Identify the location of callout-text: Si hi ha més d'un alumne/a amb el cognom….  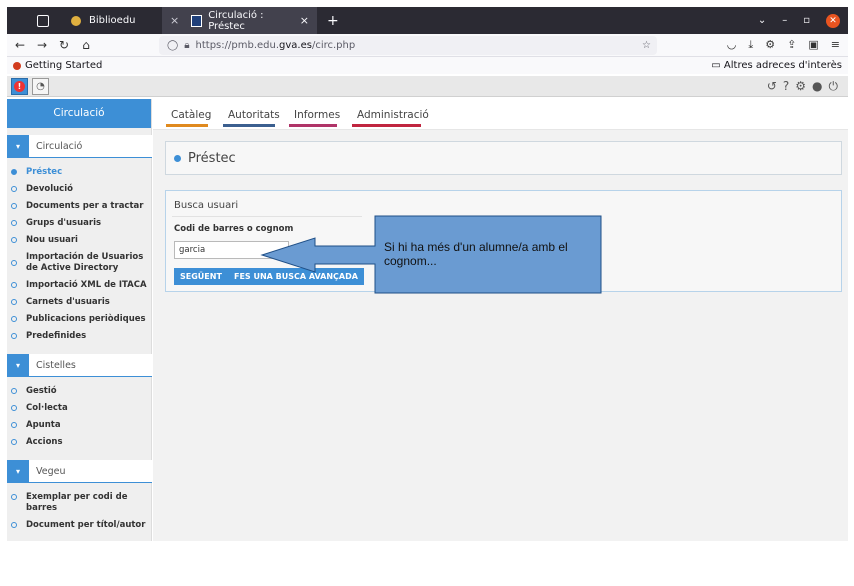
(476, 254).